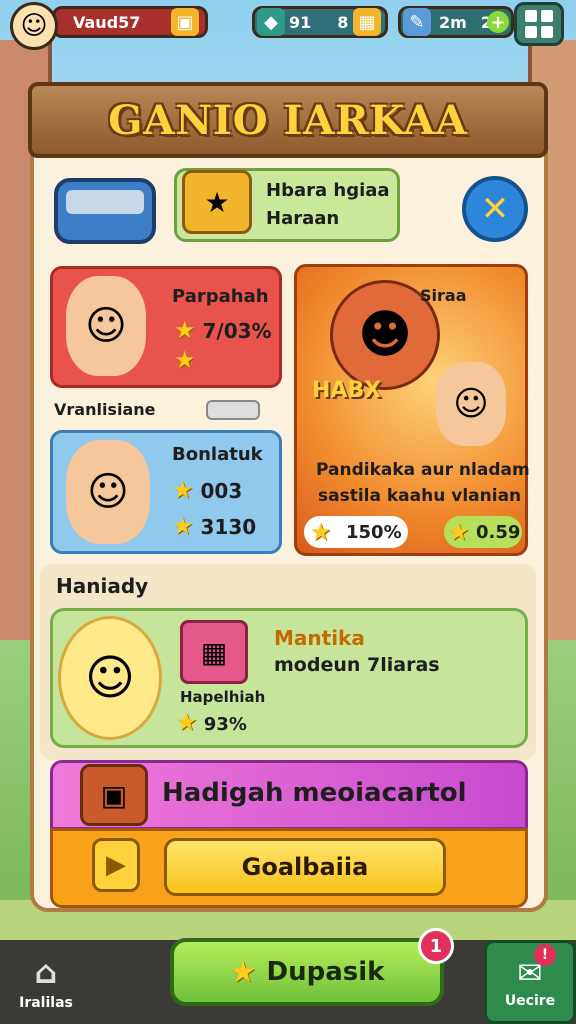 Image resolution: width=576 pixels, height=1024 pixels. I want to click on painter-character-icon: ☺, so click(108, 492).